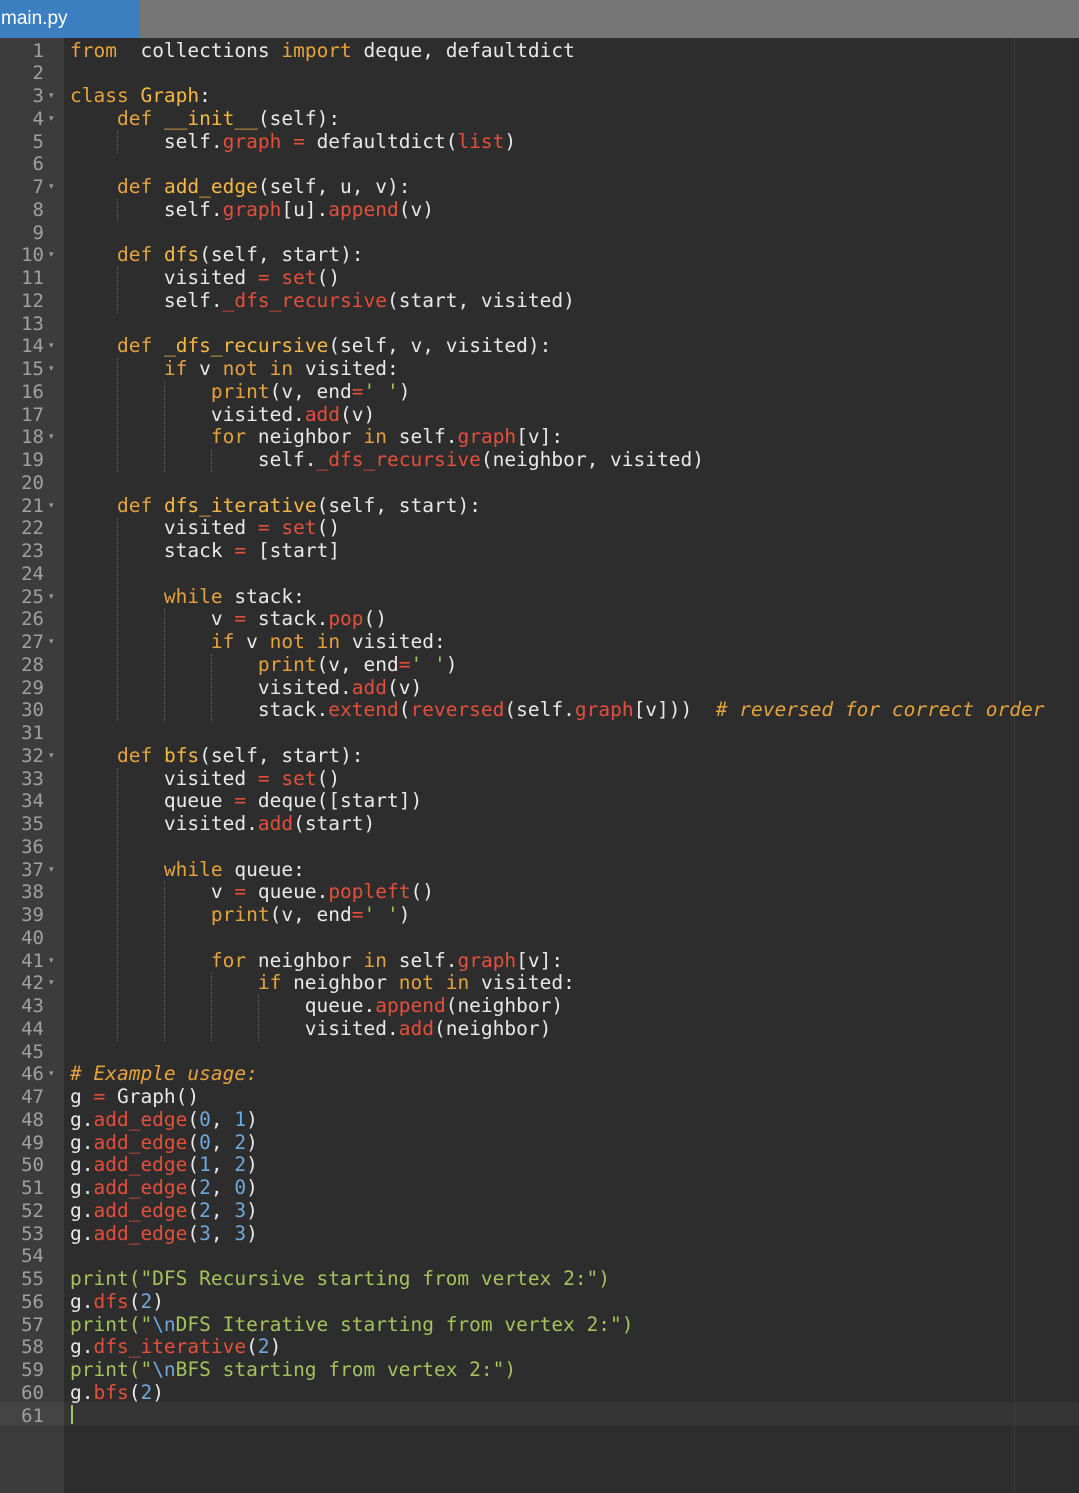  Describe the element at coordinates (38, 209) in the screenshot. I see `line-number: 8` at that location.